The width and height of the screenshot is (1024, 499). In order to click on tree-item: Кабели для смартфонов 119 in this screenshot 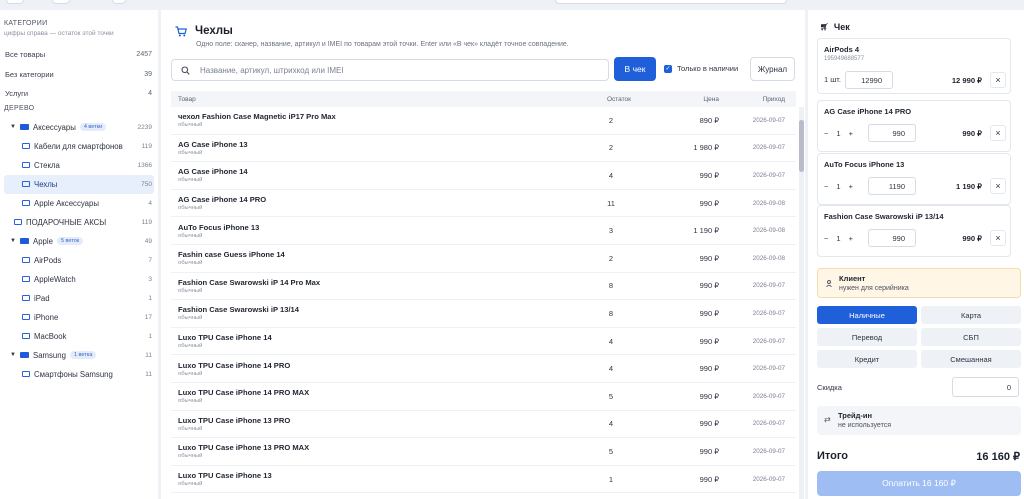, I will do `click(79, 146)`.